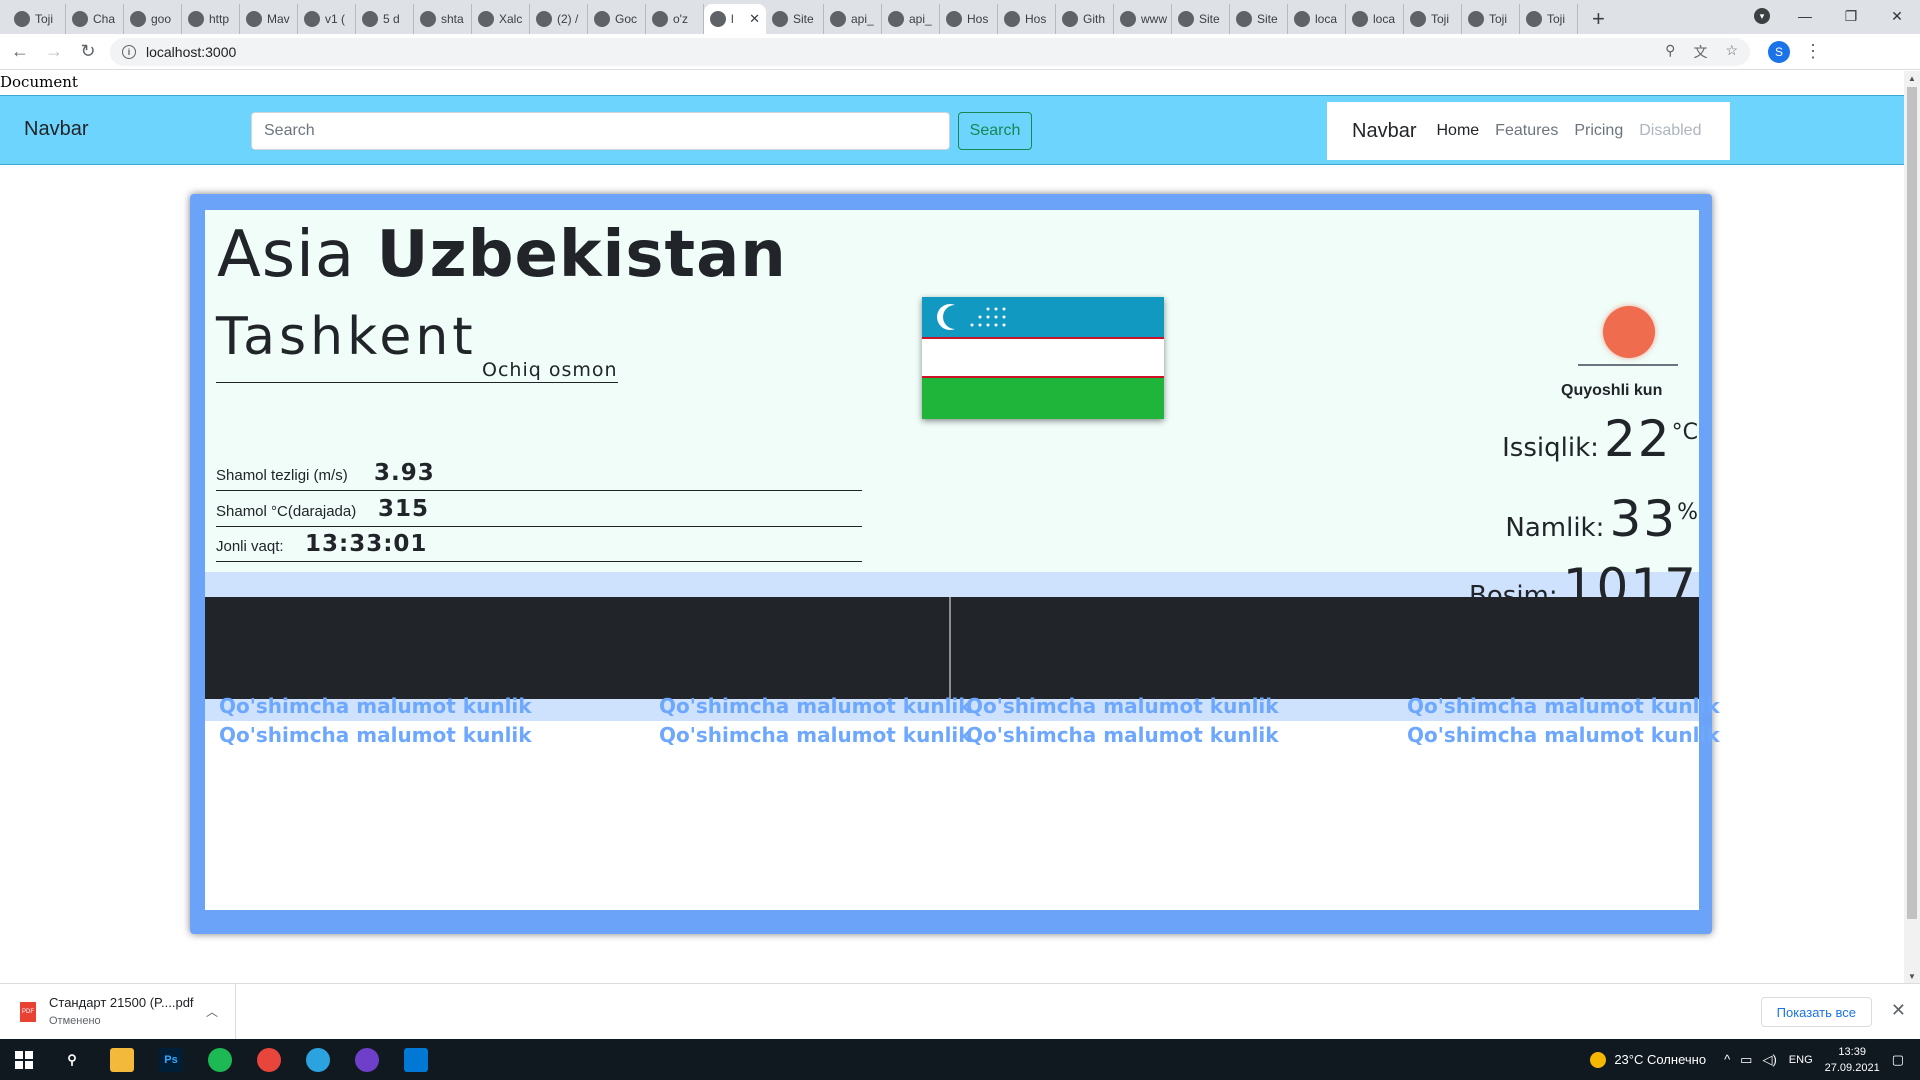 This screenshot has width=1920, height=1080. Describe the element at coordinates (1384, 131) in the screenshot. I see `secondary-navbar-brand: Navbar` at that location.